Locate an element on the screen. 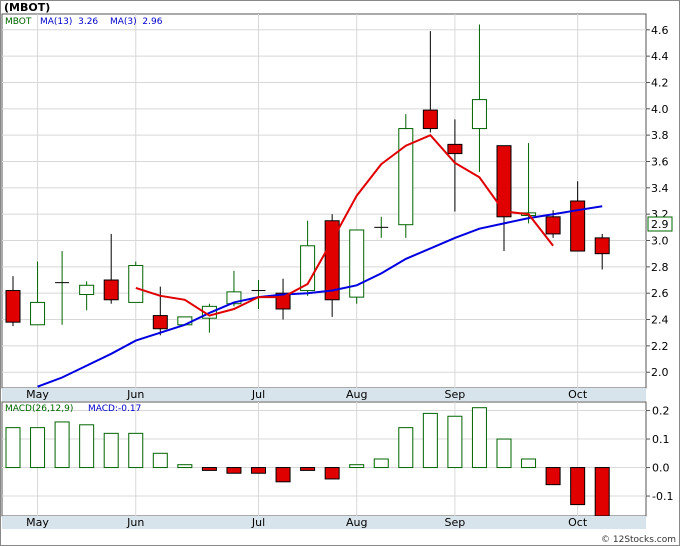  price-y-tick-label: 4.4 is located at coordinates (660, 56).